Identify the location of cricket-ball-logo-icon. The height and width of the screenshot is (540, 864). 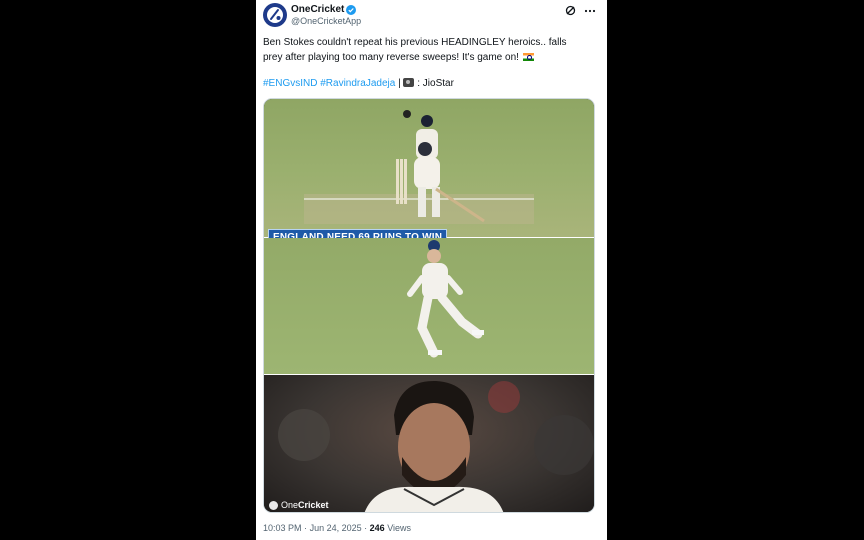
(275, 15).